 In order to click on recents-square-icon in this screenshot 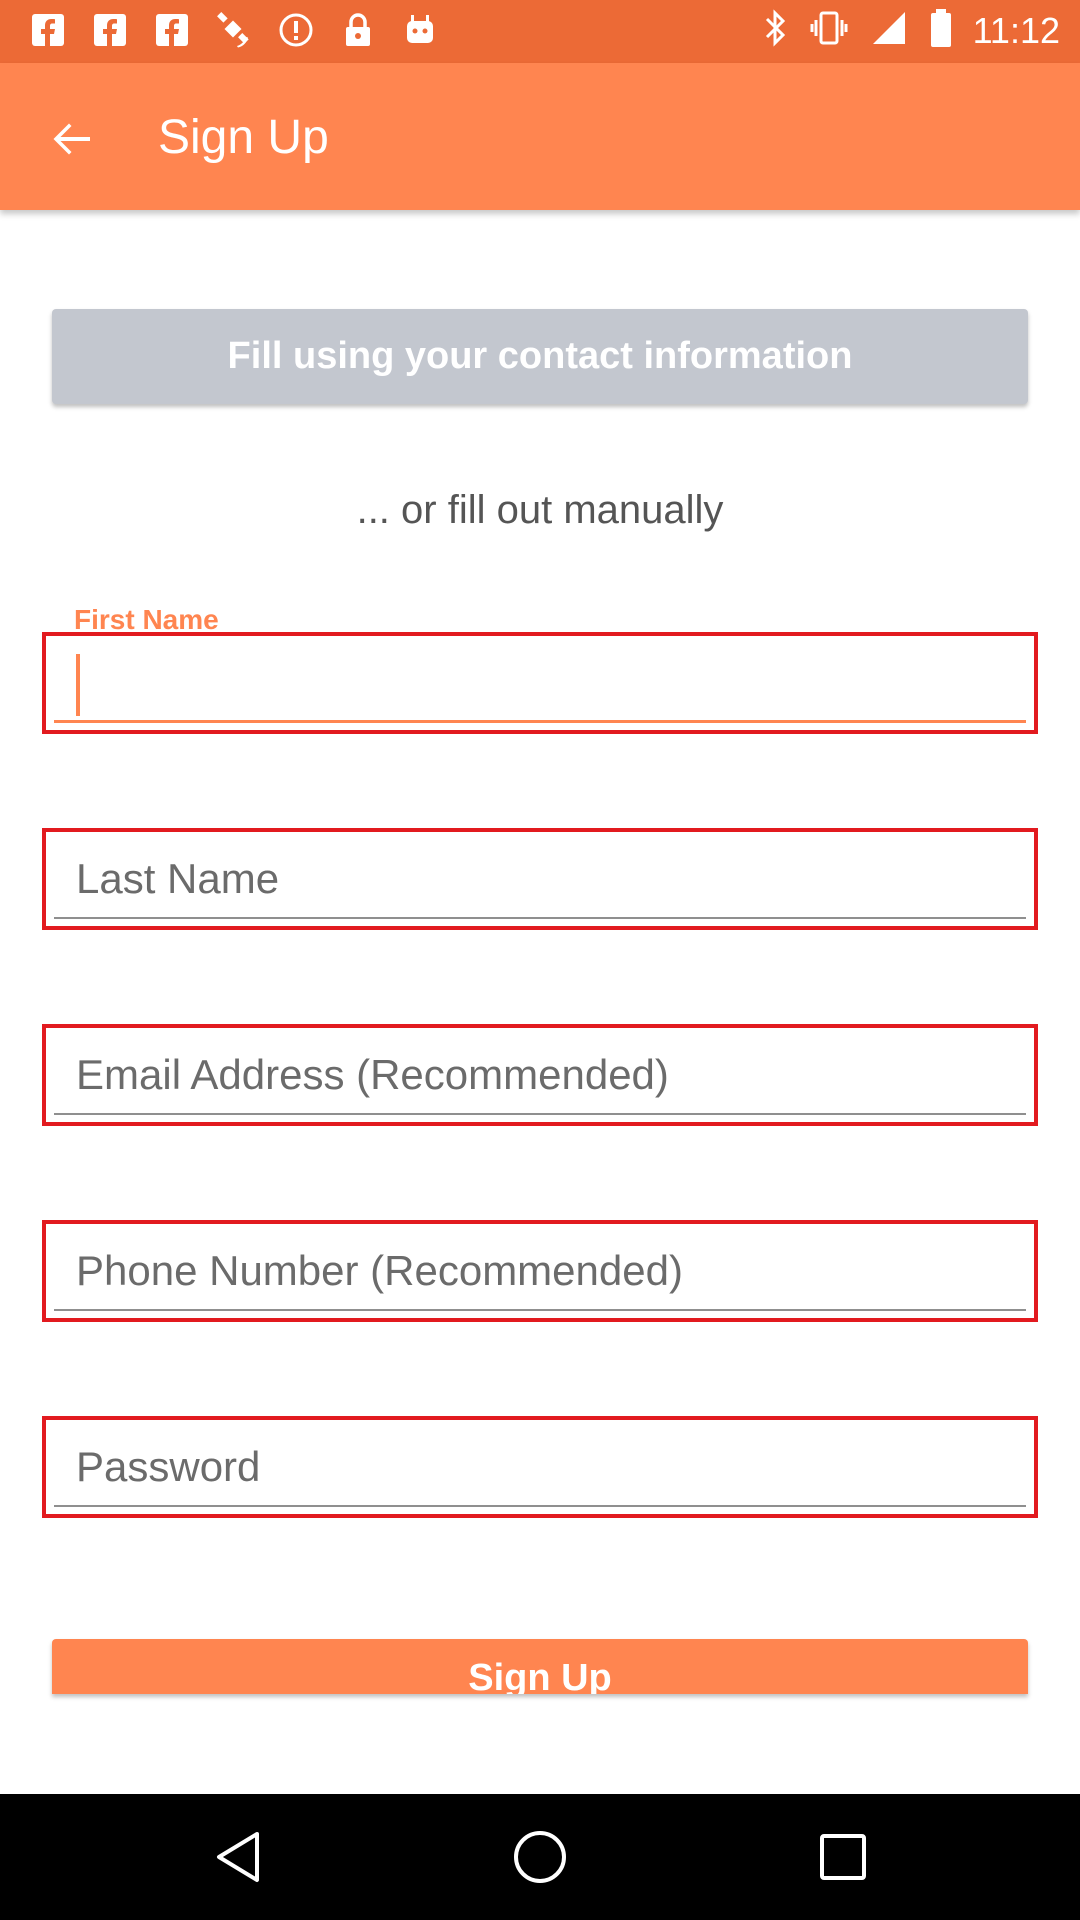, I will do `click(843, 1857)`.